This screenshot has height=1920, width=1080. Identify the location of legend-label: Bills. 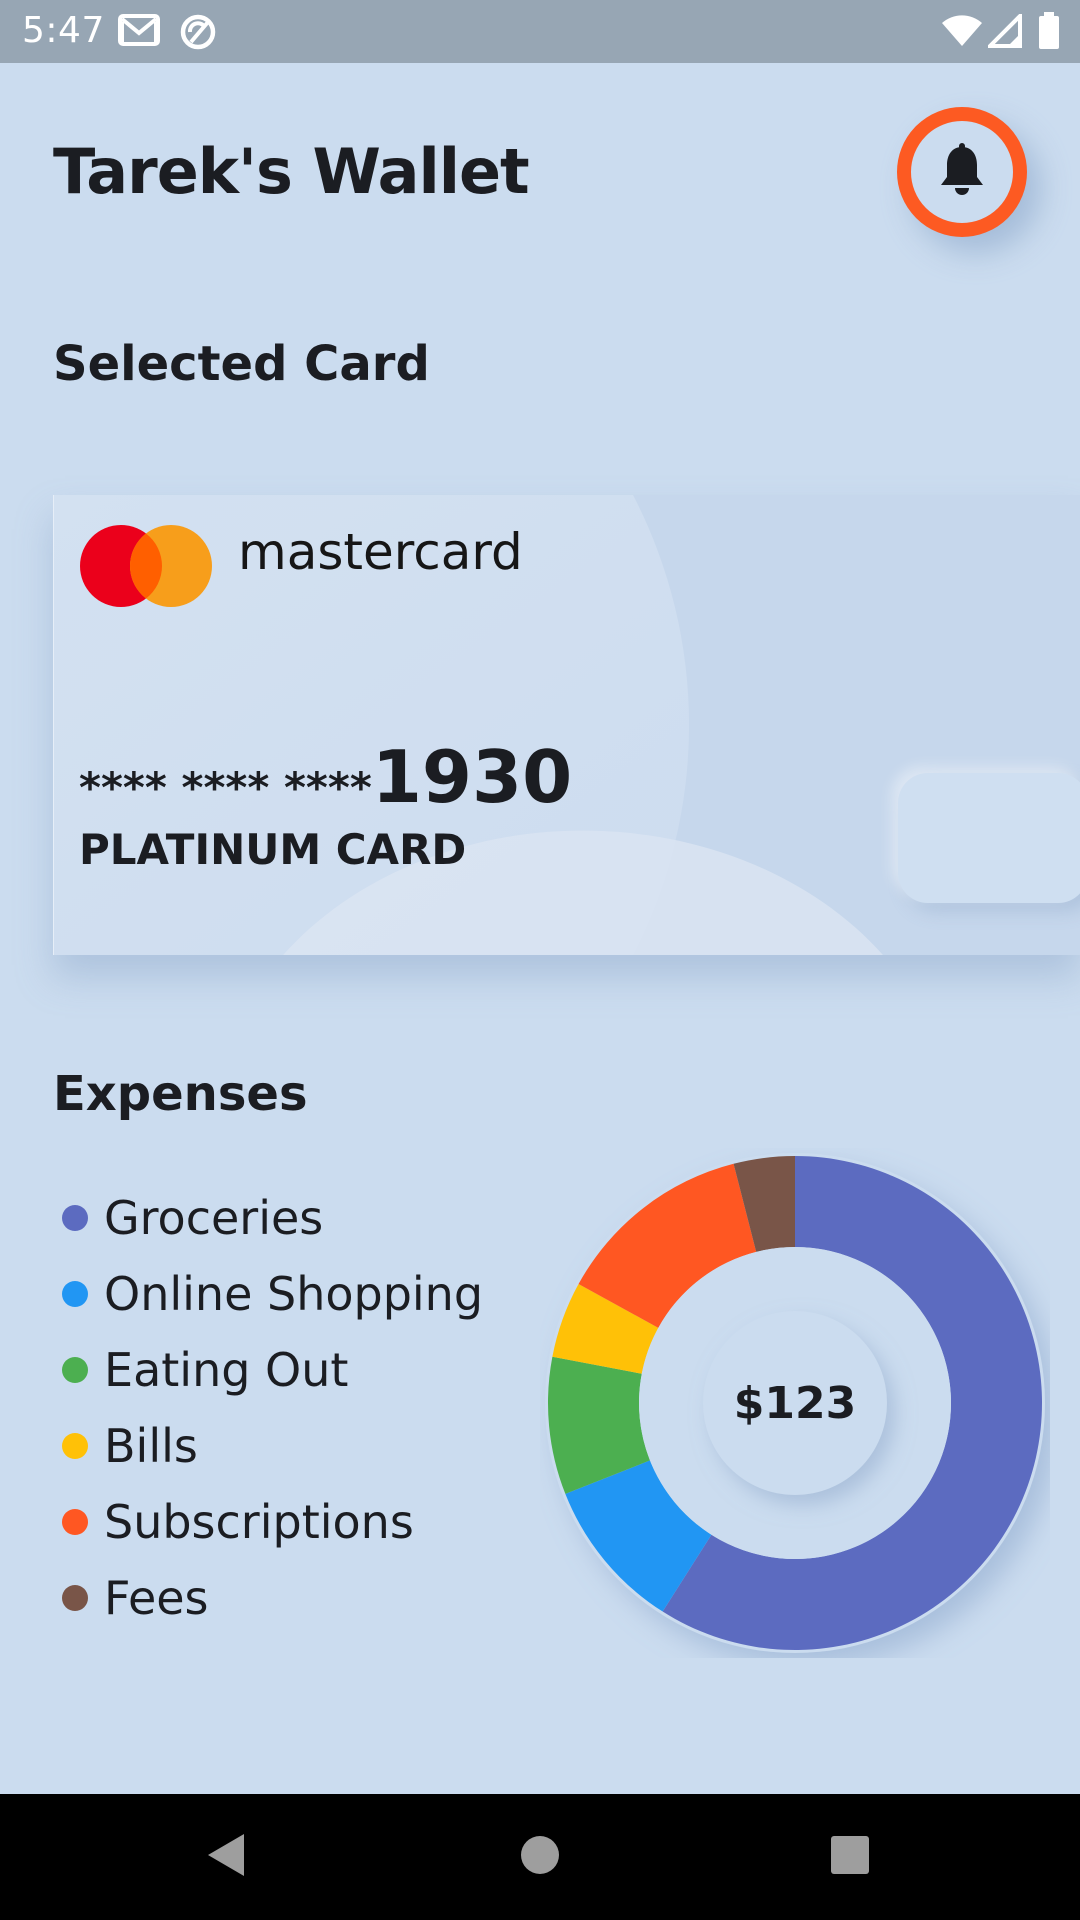
(151, 1446).